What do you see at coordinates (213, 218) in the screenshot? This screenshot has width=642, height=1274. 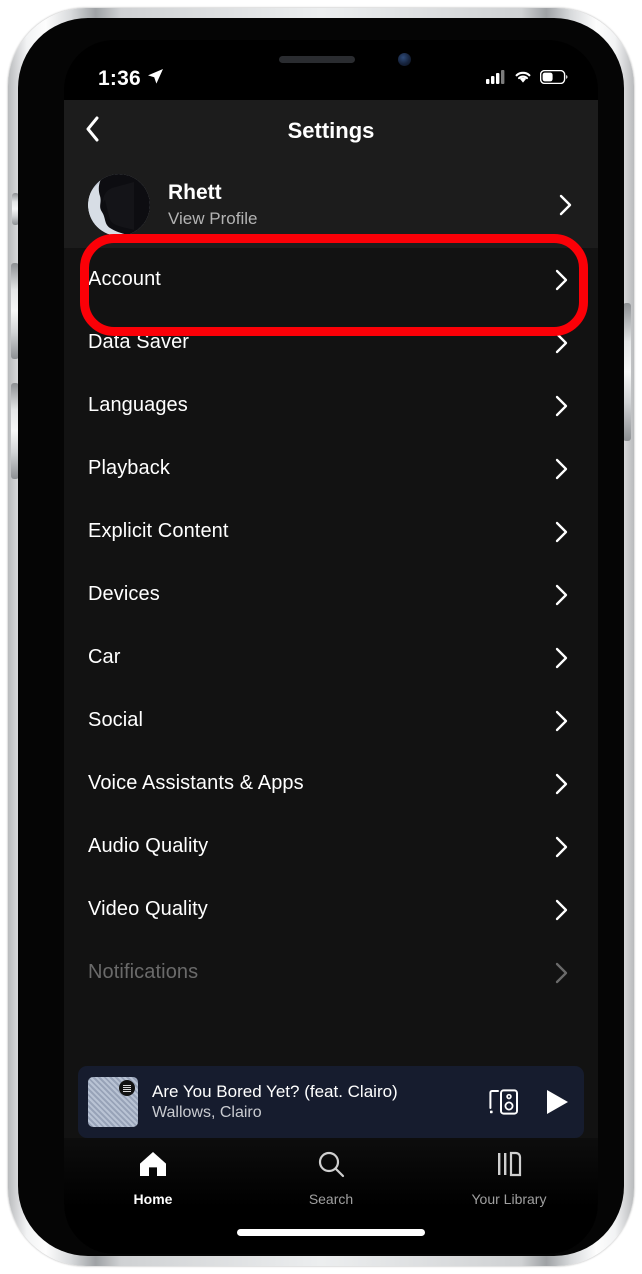 I see `profile-subtitle: View Profile` at bounding box center [213, 218].